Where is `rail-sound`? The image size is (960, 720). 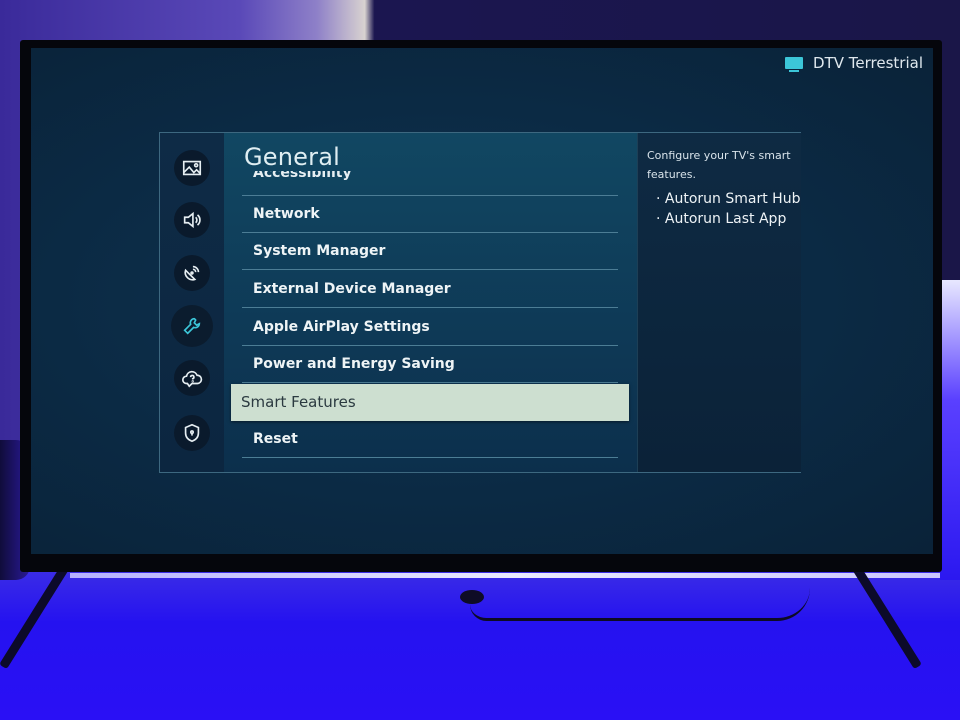
rail-sound is located at coordinates (192, 220).